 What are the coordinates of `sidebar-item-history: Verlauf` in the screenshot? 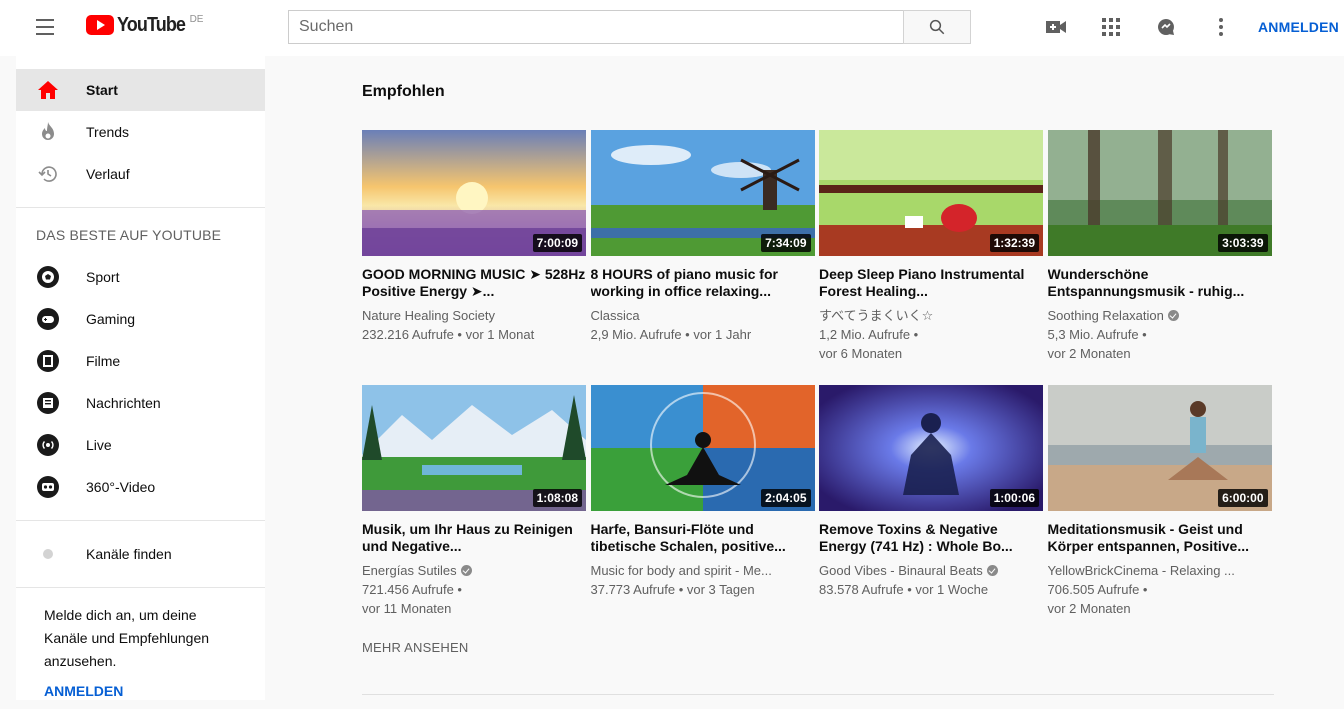 It's located at (140, 174).